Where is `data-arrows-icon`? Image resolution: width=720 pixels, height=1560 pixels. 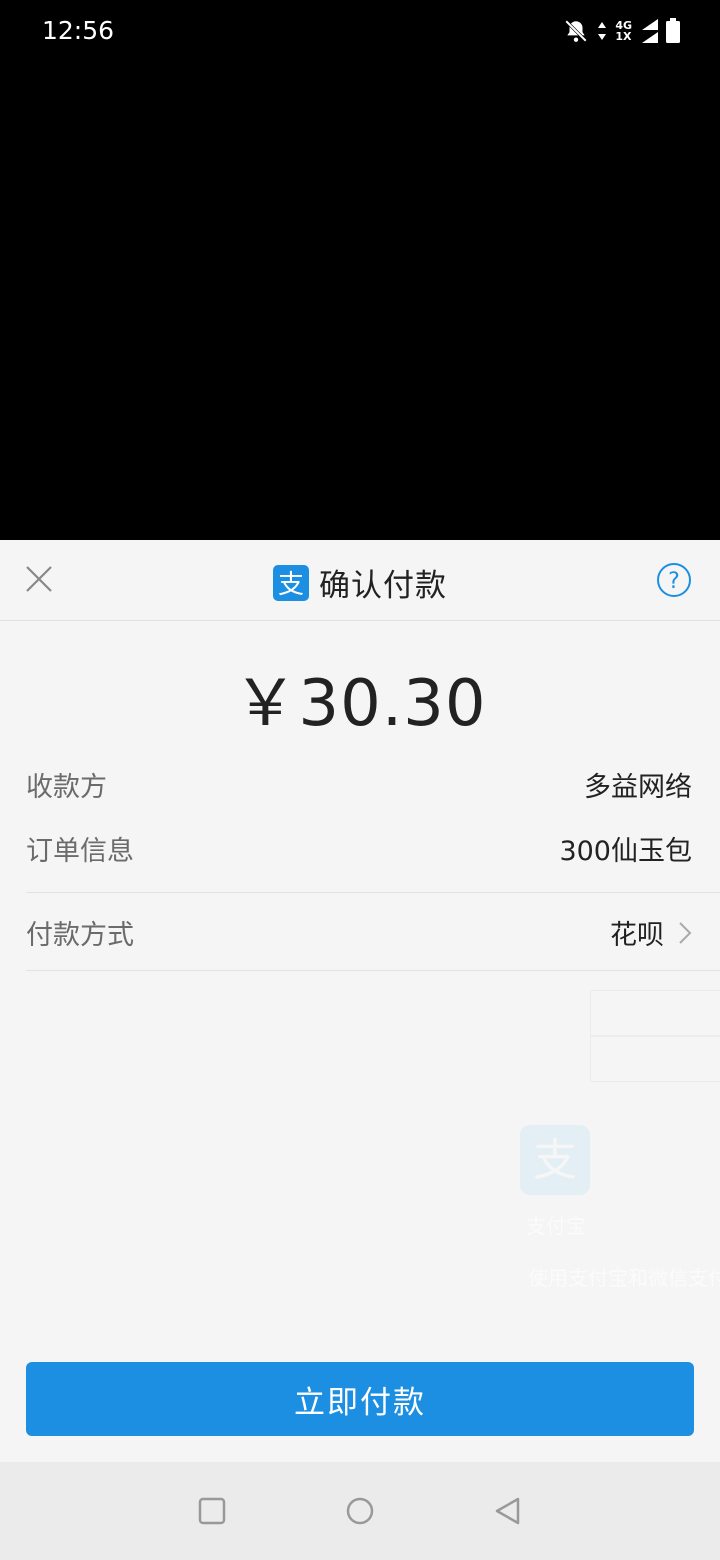
data-arrows-icon is located at coordinates (602, 31).